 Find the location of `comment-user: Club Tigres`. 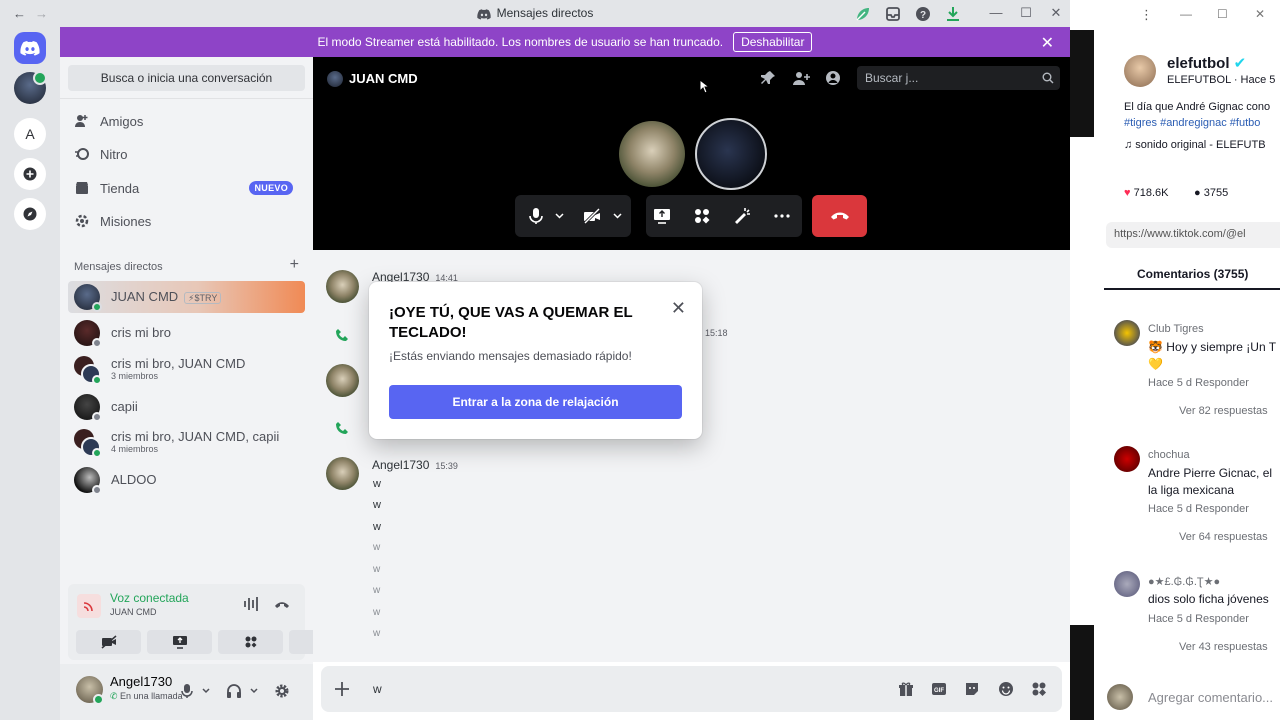

comment-user: Club Tigres is located at coordinates (1176, 329).